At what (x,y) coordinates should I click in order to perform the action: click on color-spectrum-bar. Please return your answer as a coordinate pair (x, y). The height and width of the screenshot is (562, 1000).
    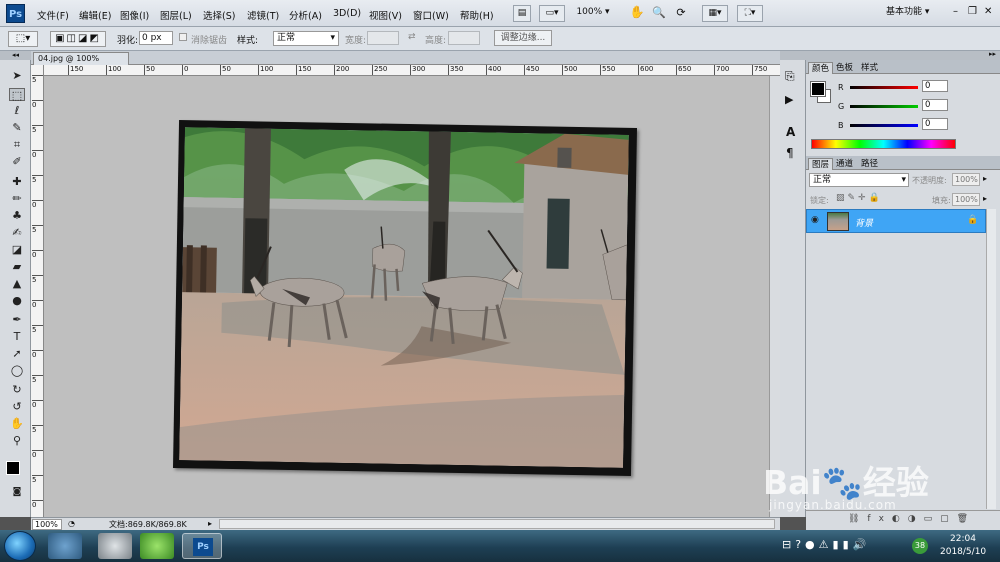
    Looking at the image, I should click on (883, 144).